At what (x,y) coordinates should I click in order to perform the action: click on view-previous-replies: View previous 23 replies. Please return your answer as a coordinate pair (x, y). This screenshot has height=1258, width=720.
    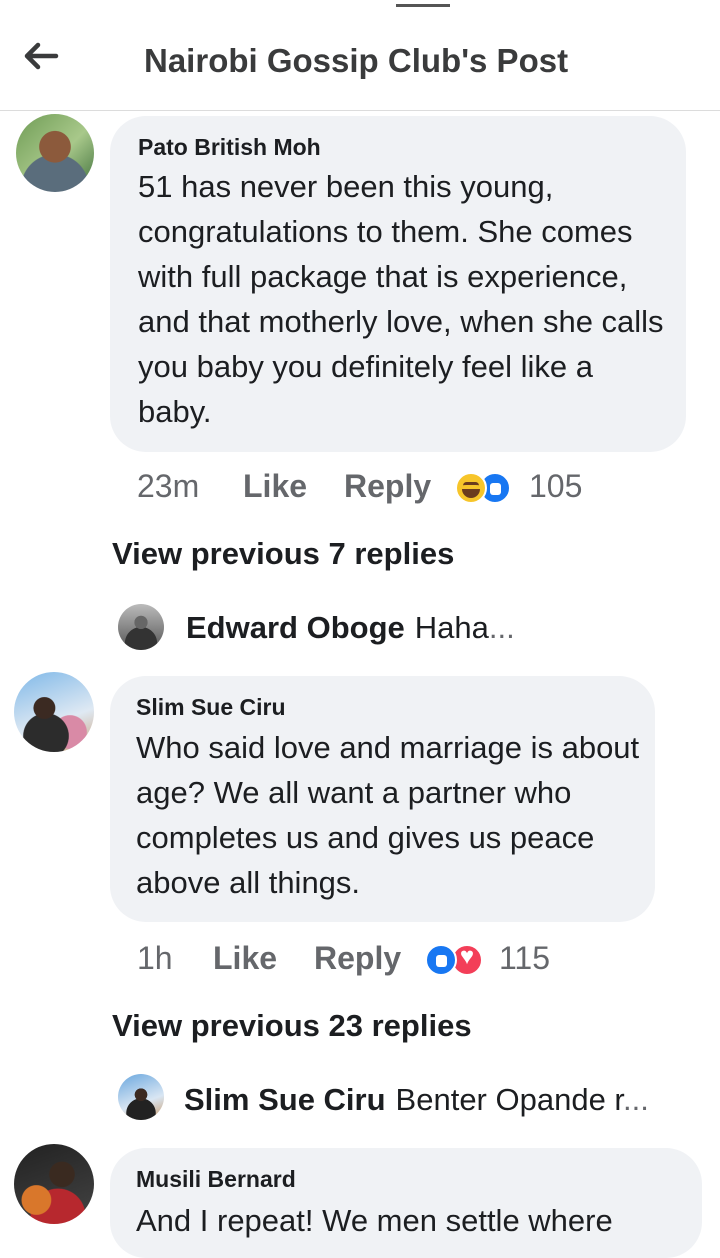
    Looking at the image, I should click on (292, 1026).